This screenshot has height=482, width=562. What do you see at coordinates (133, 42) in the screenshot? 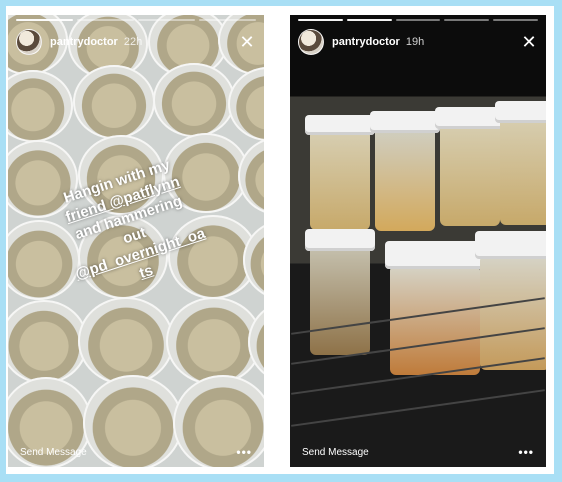
I see `story-time: 22h` at bounding box center [133, 42].